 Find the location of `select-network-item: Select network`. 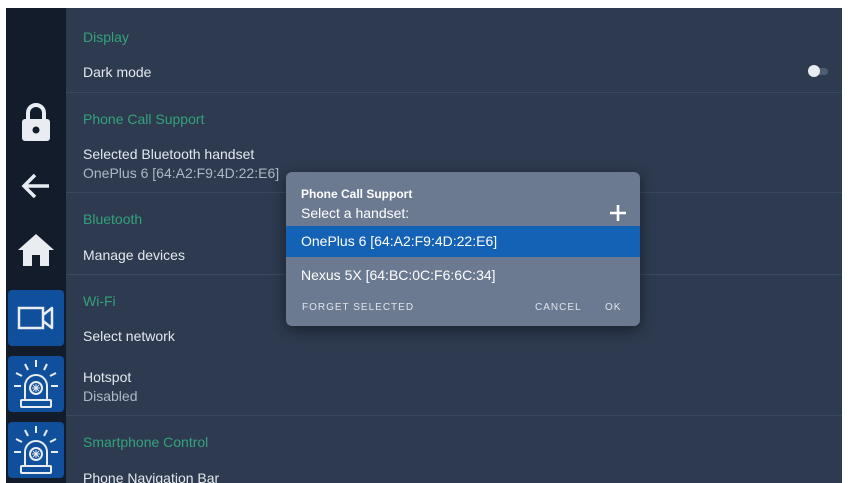

select-network-item: Select network is located at coordinates (129, 336).